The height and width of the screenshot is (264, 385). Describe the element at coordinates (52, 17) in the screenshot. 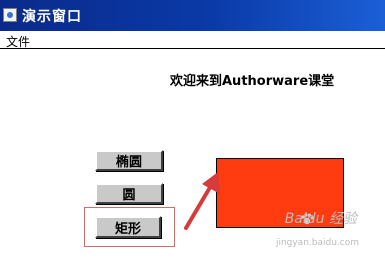

I see `window-title: 演示窗口` at that location.